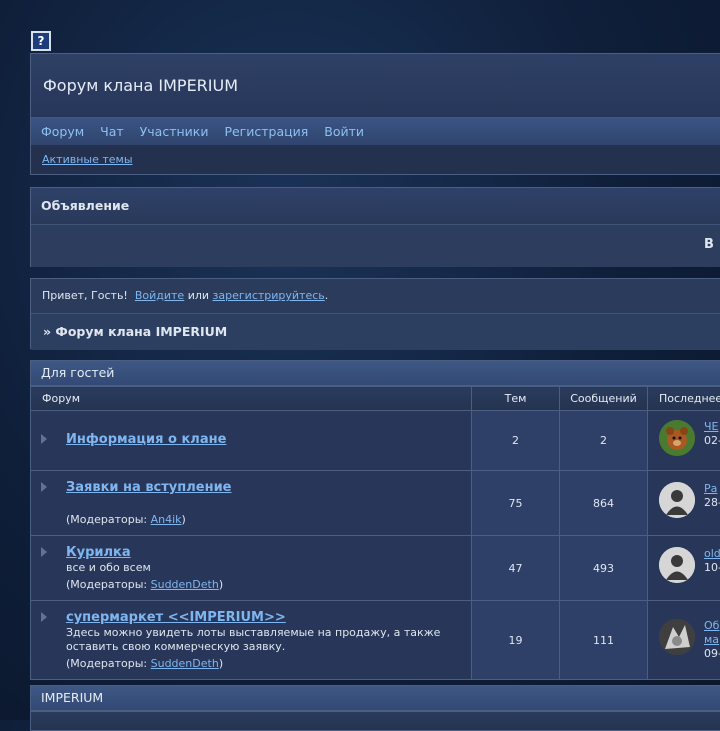  What do you see at coordinates (684, 399) in the screenshot?
I see `column-last: Последнее` at bounding box center [684, 399].